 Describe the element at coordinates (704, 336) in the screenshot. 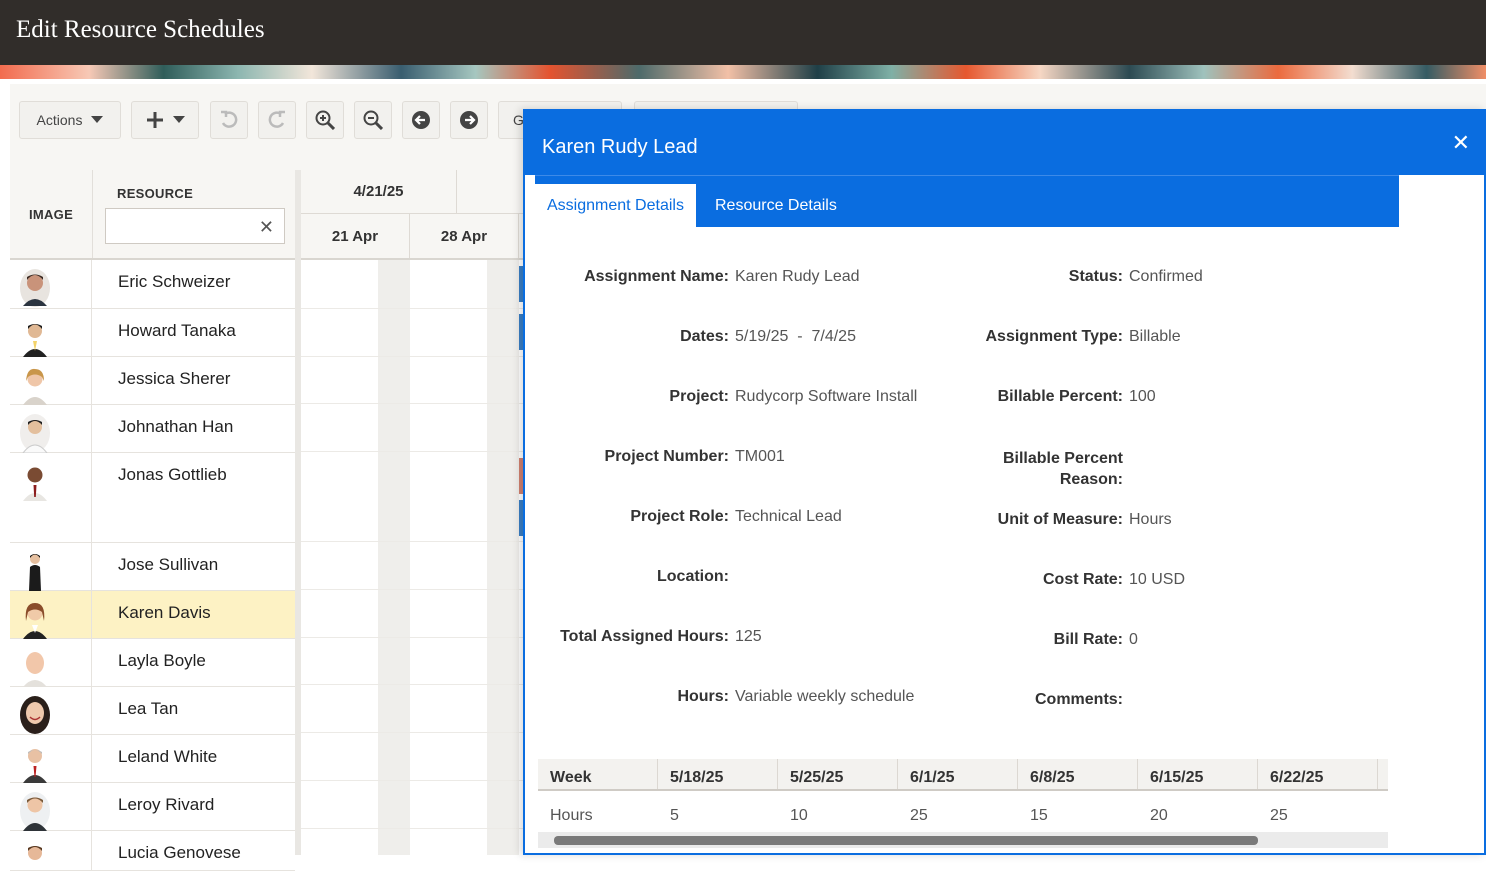

I see `field-label: Dates:` at that location.